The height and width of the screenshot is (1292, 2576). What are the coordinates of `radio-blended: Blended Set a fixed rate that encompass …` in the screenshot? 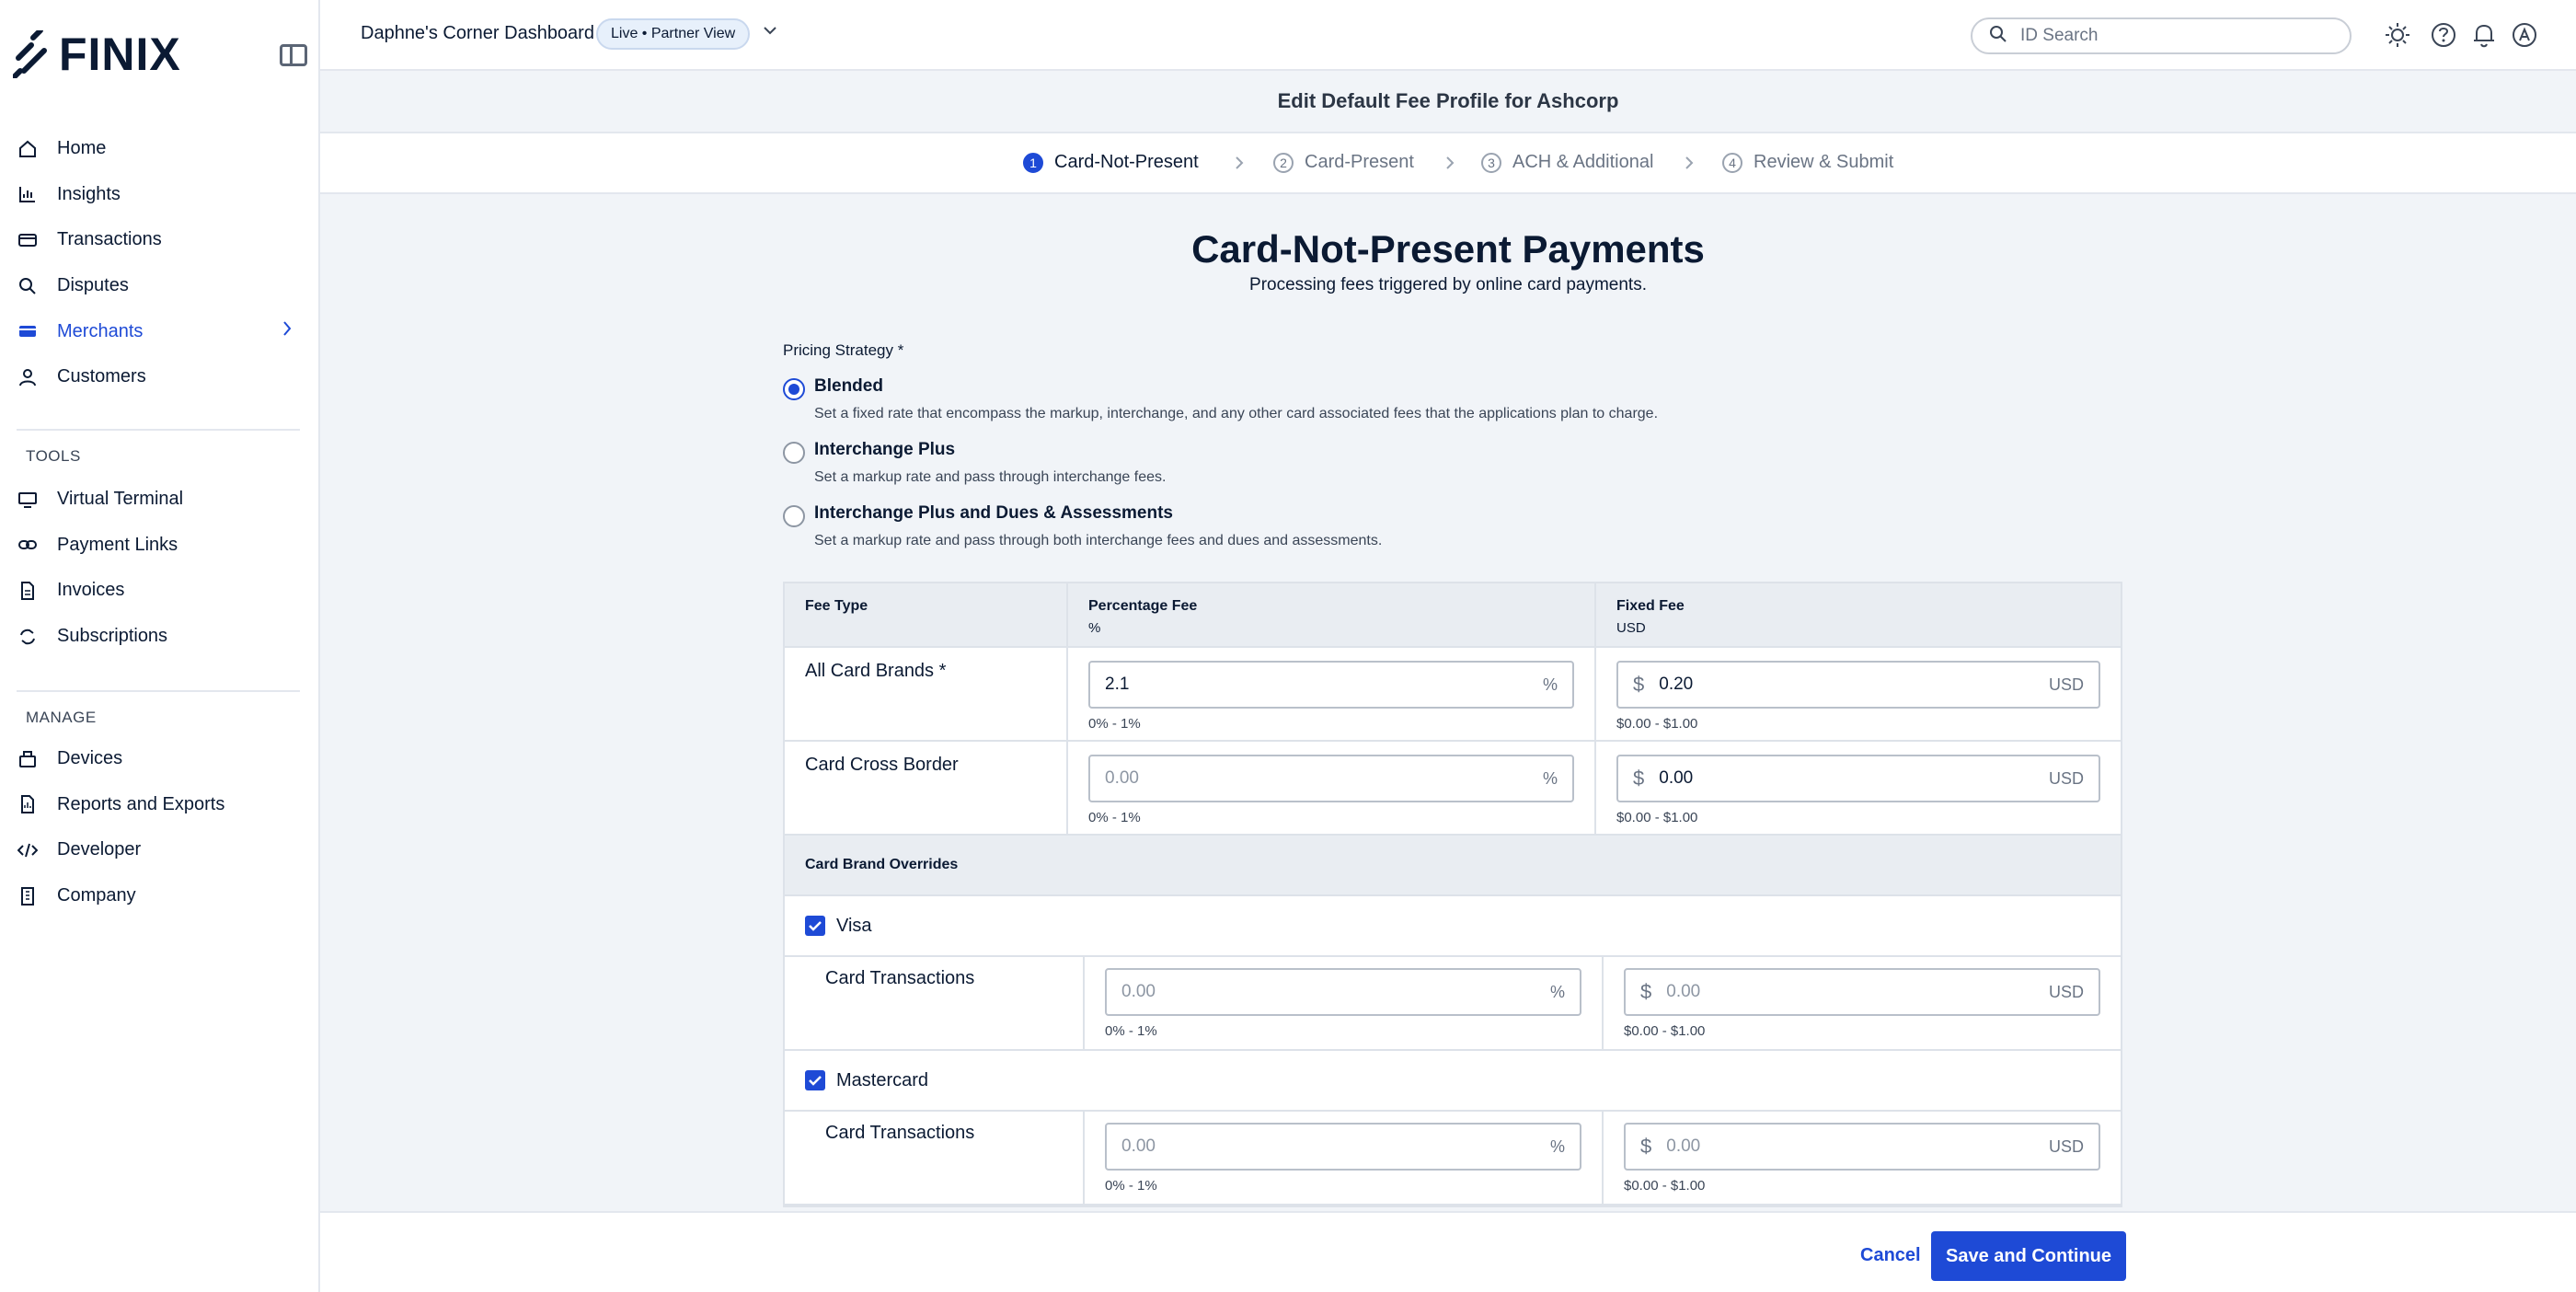 It's located at (1220, 399).